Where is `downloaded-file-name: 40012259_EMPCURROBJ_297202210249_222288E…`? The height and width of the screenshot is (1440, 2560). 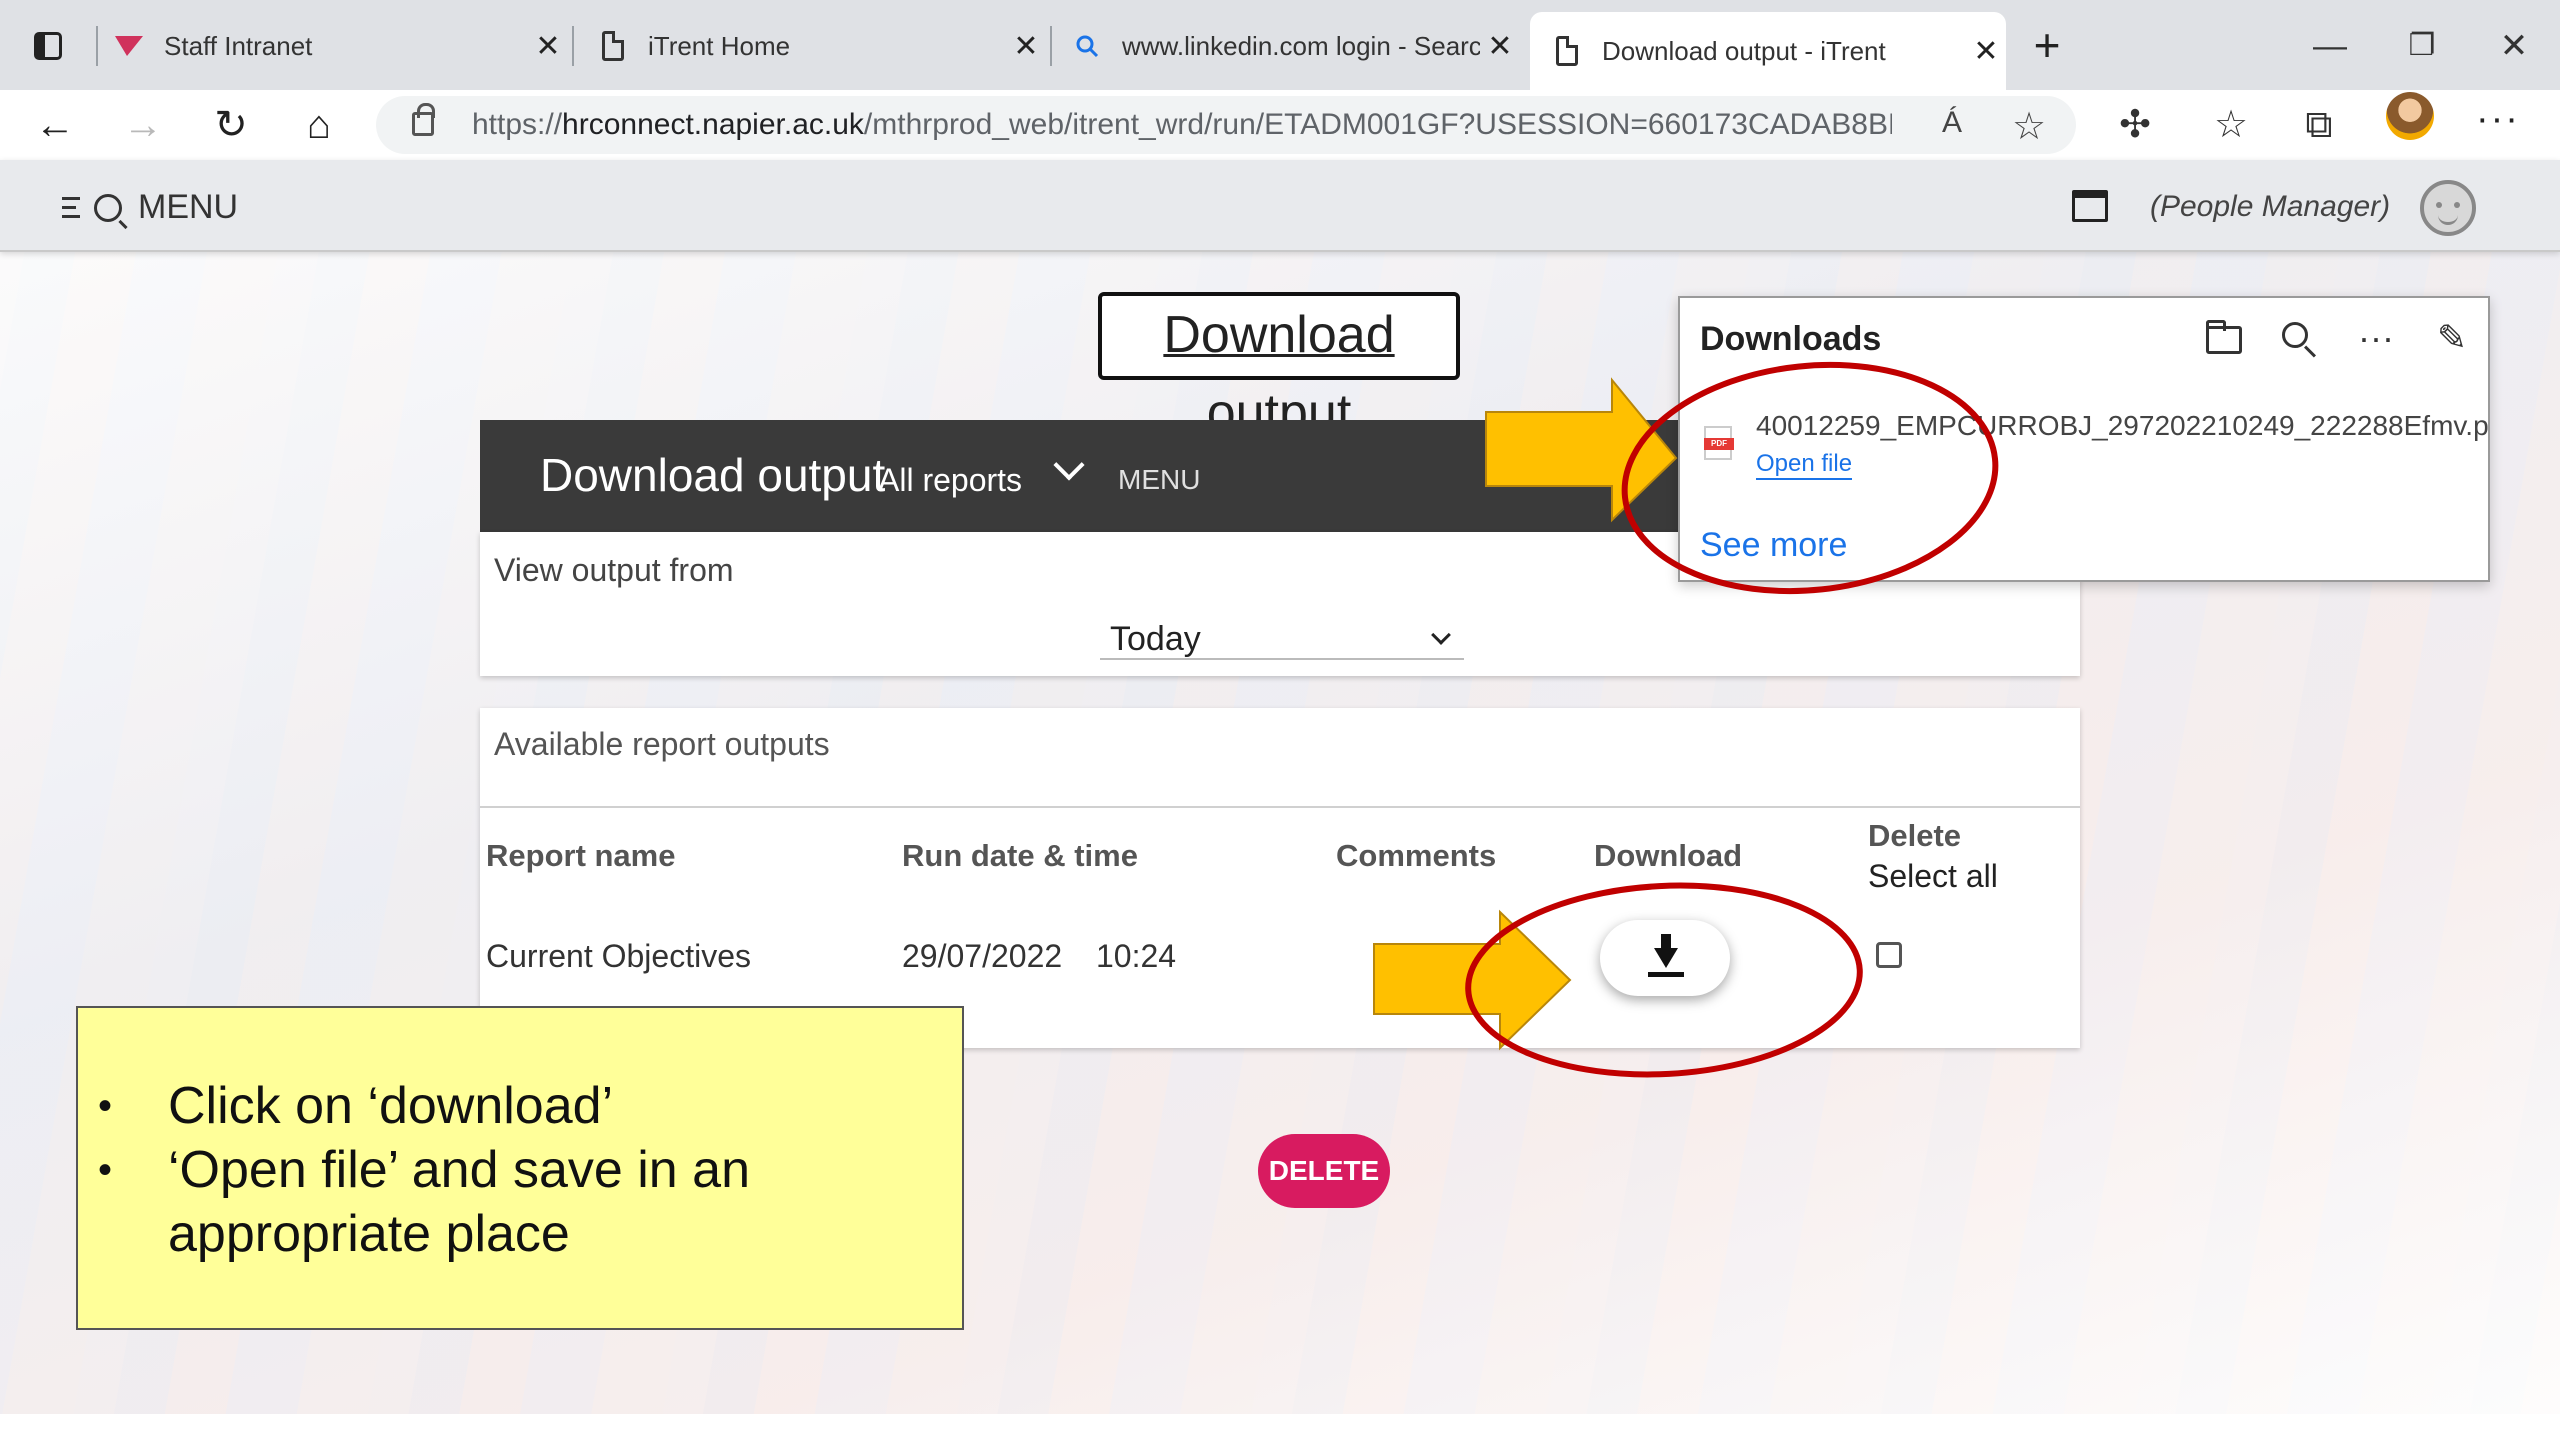
downloaded-file-name: 40012259_EMPCURROBJ_297202210249_222288E… is located at coordinates (2122, 426).